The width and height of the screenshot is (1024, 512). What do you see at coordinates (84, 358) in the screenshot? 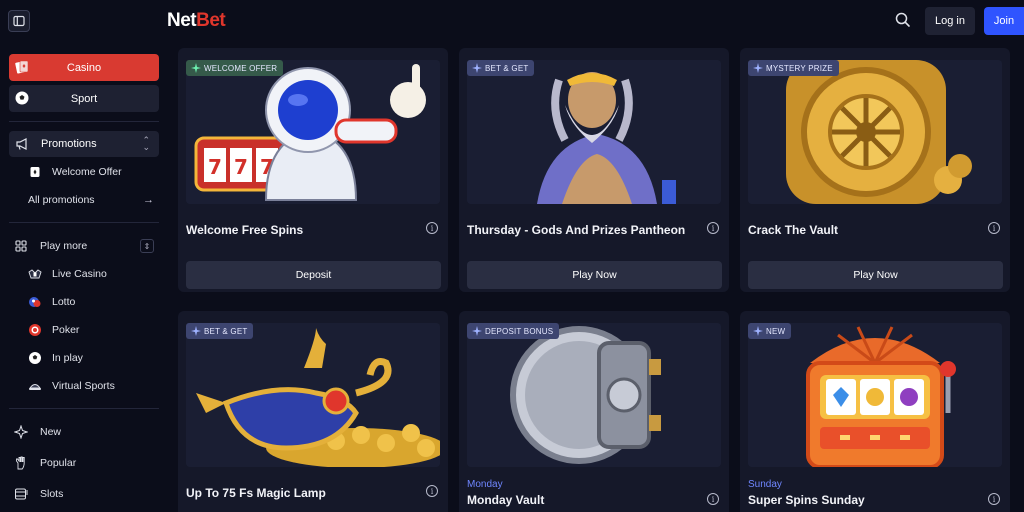
I see `sidebar-item-in-play: In play` at bounding box center [84, 358].